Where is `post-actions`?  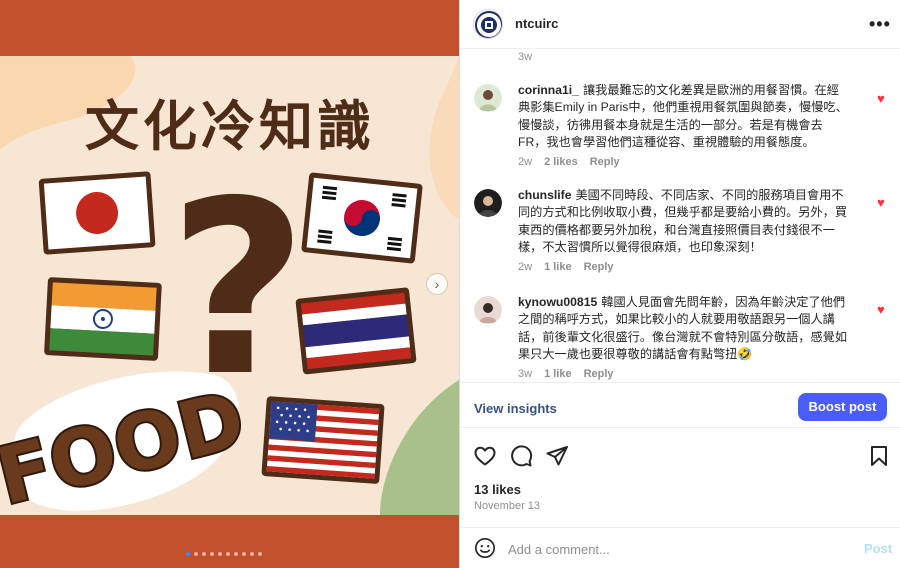 post-actions is located at coordinates (680, 456).